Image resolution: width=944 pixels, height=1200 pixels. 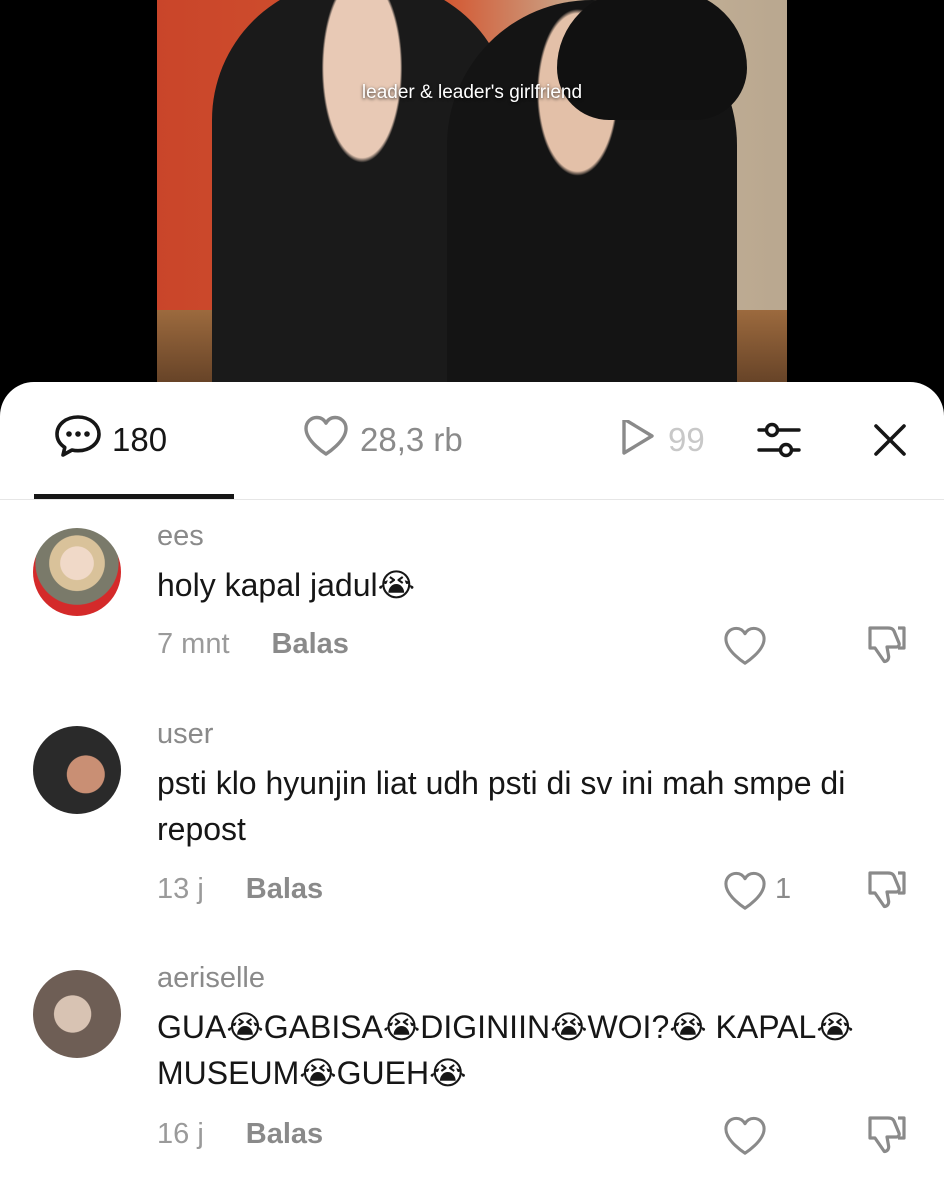 I want to click on comment-meta: 16 j Balas, so click(x=240, y=1134).